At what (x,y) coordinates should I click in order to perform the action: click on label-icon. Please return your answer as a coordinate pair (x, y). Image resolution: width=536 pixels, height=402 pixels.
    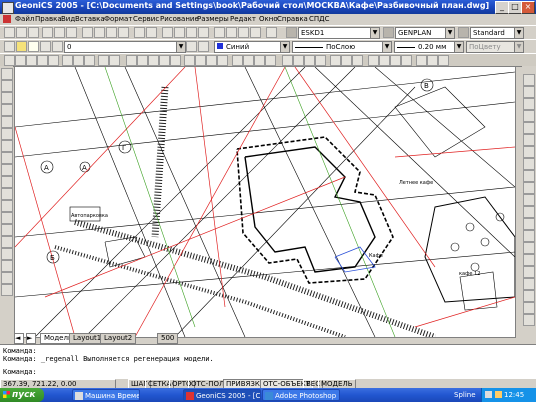
    Looking at the image, I should click on (222, 60).